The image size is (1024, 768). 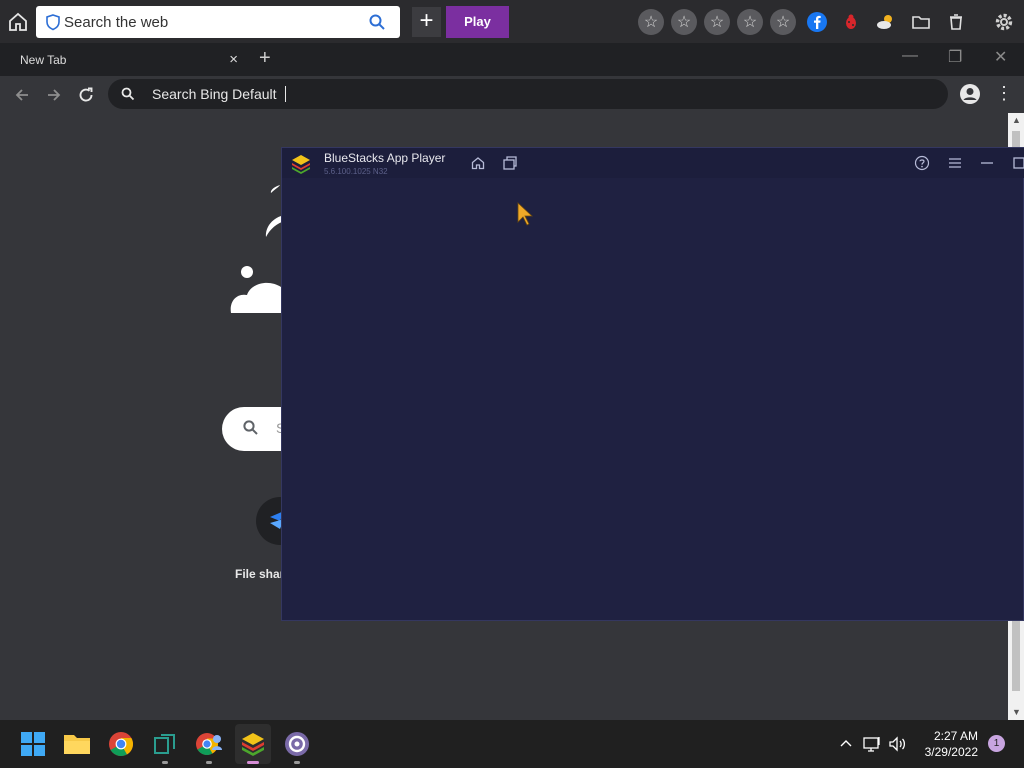 I want to click on chevron-up-icon, so click(x=846, y=744).